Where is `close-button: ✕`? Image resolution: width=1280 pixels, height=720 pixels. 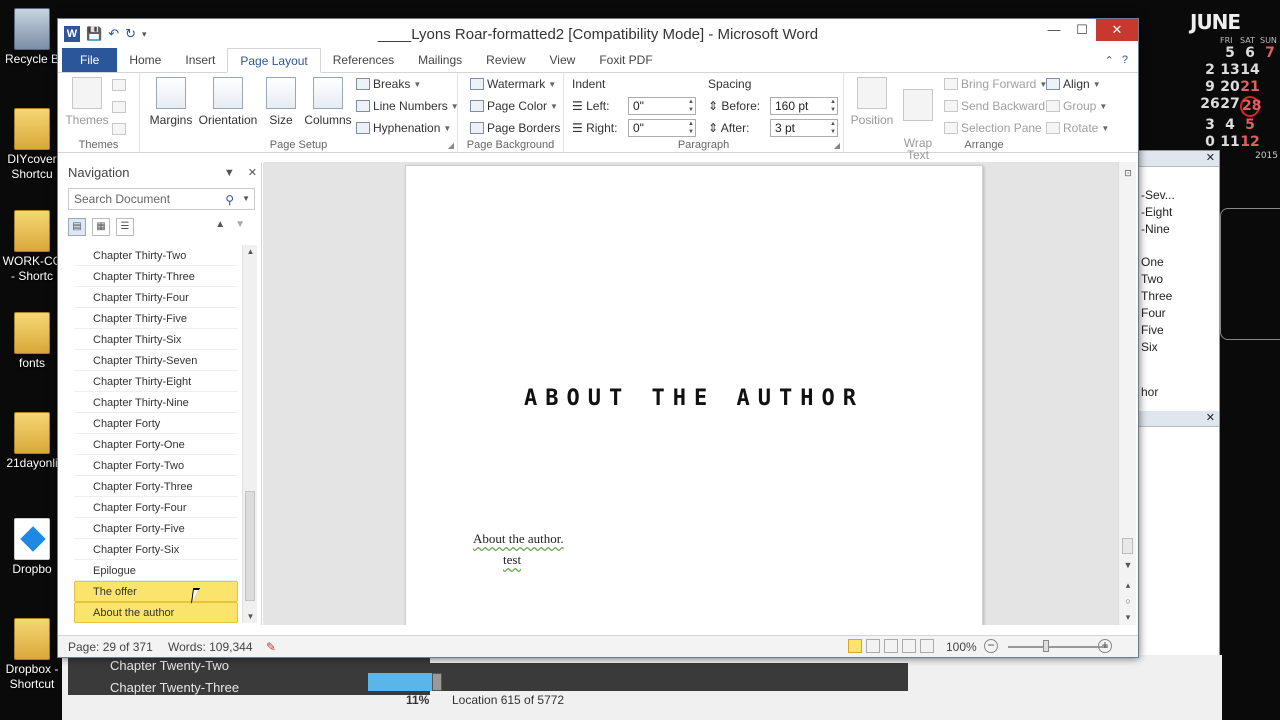
close-button: ✕ is located at coordinates (1117, 30).